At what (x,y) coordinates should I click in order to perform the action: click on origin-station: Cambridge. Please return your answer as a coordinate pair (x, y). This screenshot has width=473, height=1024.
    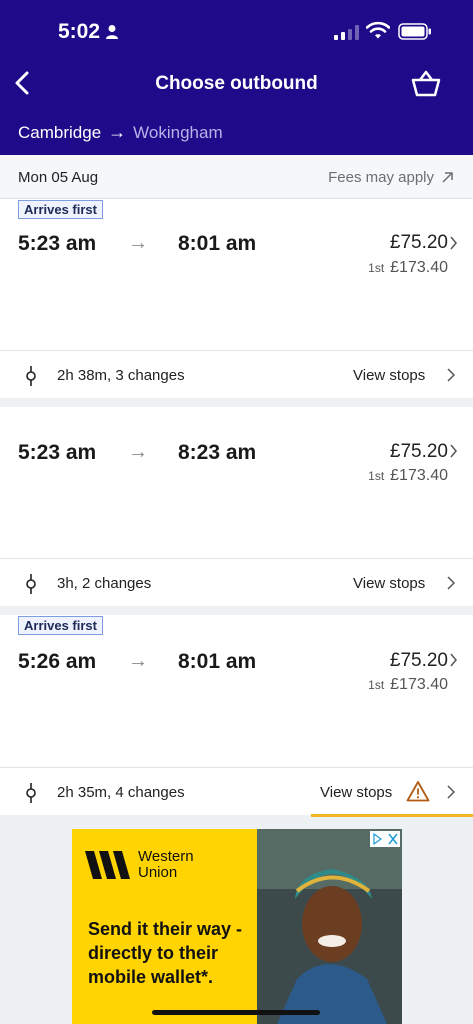
    Looking at the image, I should click on (60, 132).